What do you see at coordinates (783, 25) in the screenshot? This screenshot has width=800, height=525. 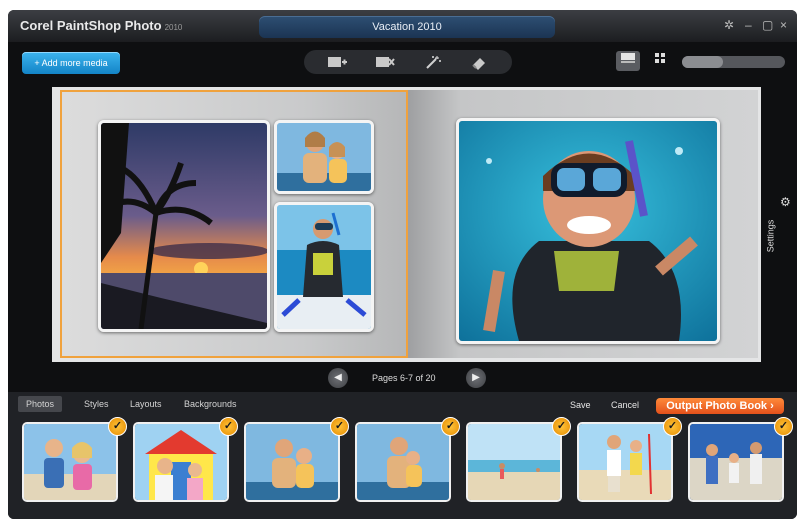 I see `close-icon: ×` at bounding box center [783, 25].